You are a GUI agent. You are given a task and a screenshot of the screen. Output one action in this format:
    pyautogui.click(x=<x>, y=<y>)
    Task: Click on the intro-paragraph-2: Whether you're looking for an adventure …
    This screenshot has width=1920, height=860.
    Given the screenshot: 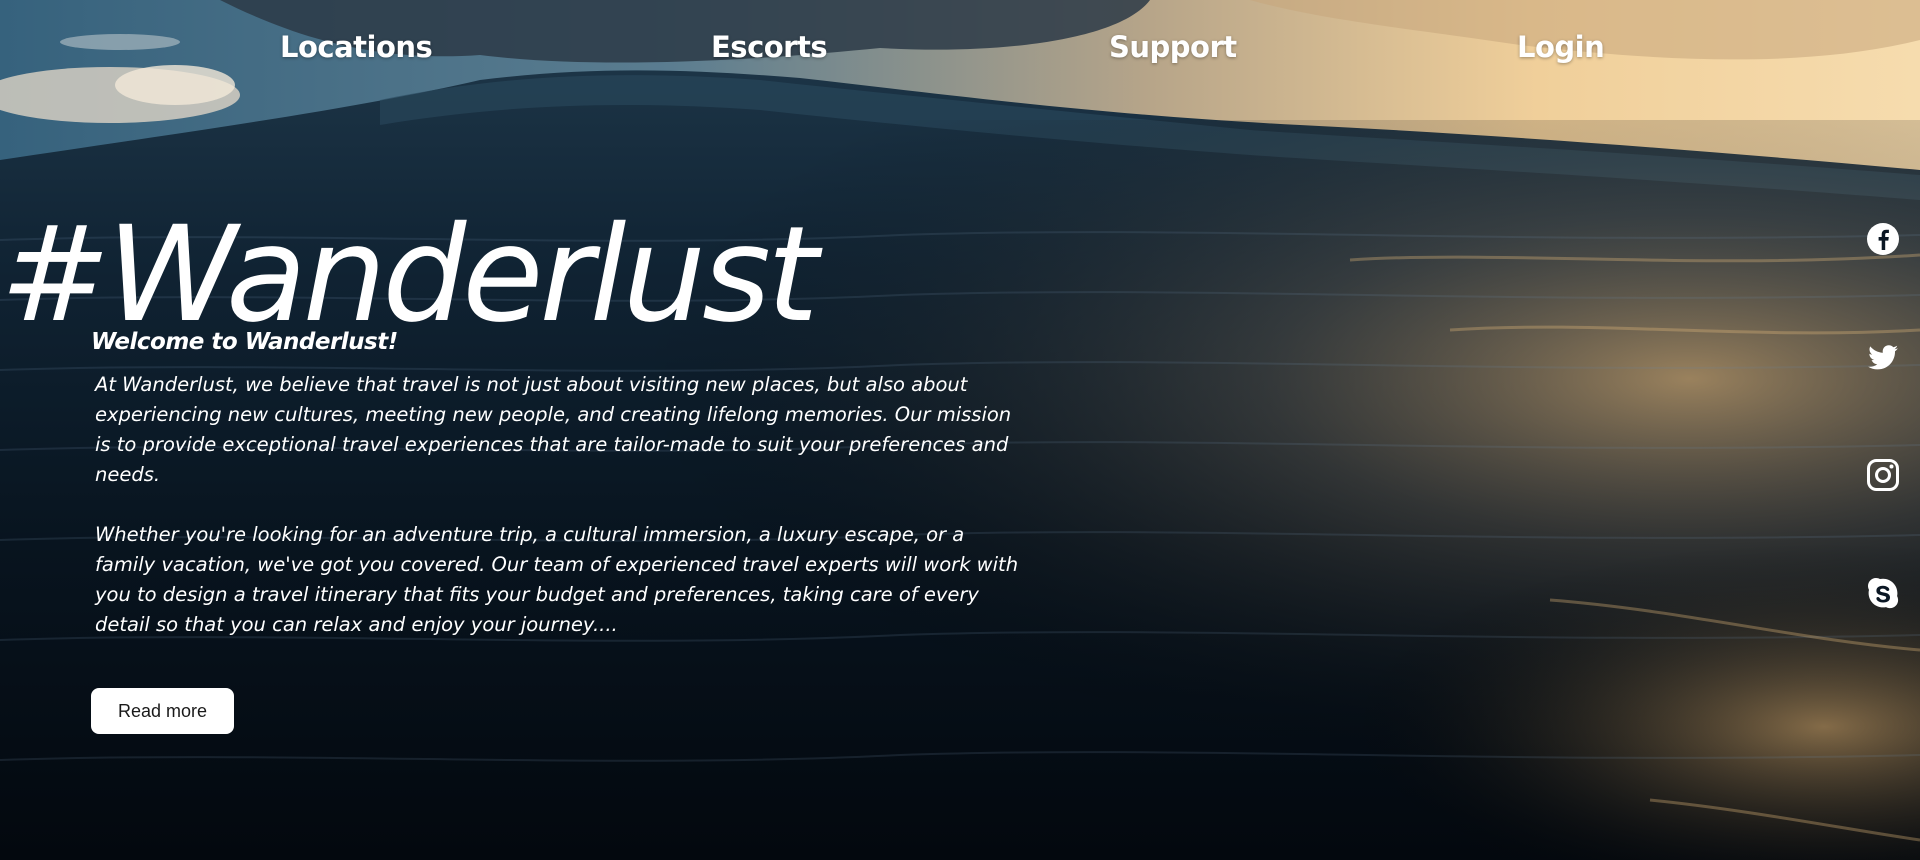 What is the action you would take?
    pyautogui.click(x=557, y=579)
    